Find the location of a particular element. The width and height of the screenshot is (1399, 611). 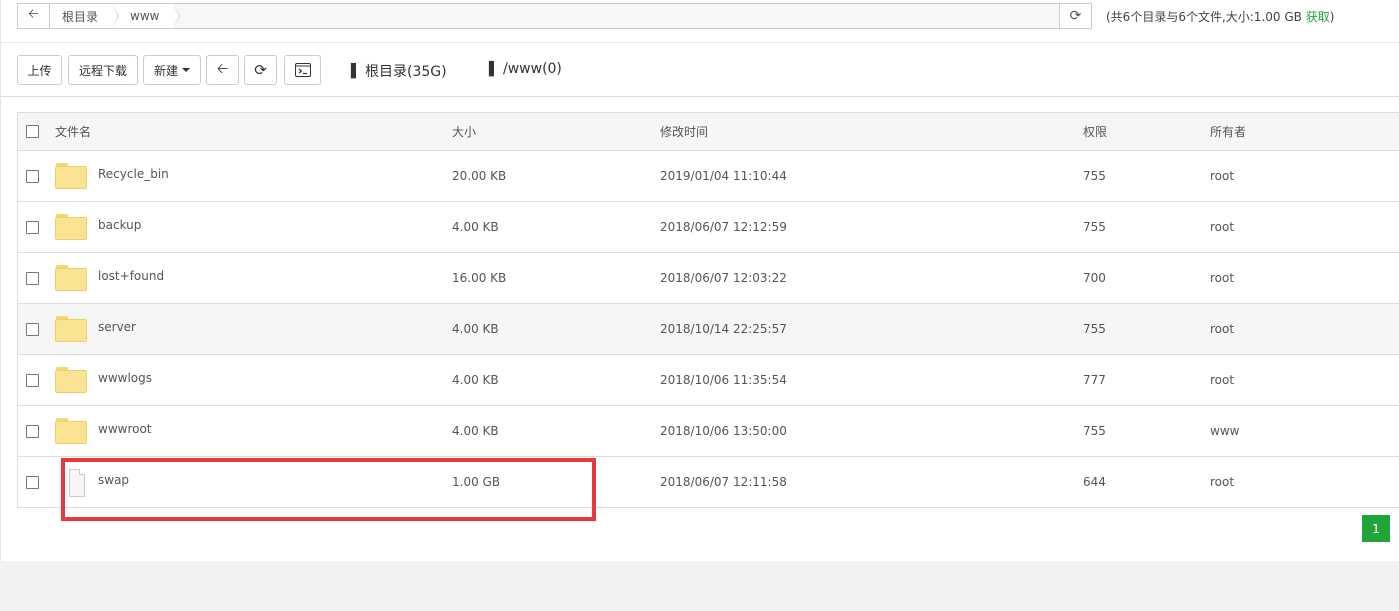

disk-www: ▌ /www(0) is located at coordinates (525, 69).